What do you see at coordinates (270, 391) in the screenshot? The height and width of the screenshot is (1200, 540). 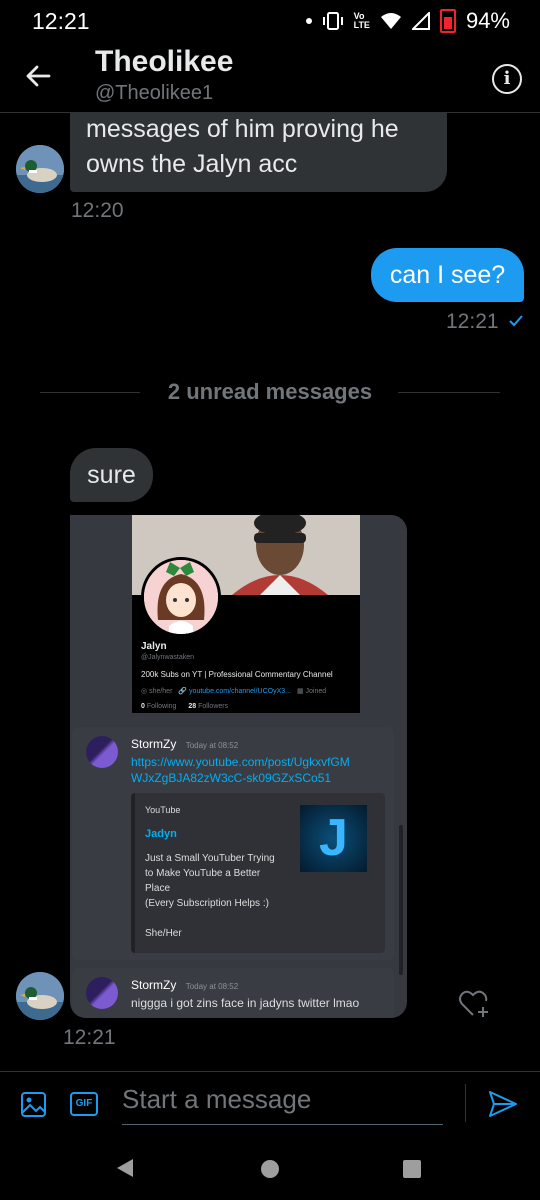 I see `unread-messages-label: 2 unread messages` at bounding box center [270, 391].